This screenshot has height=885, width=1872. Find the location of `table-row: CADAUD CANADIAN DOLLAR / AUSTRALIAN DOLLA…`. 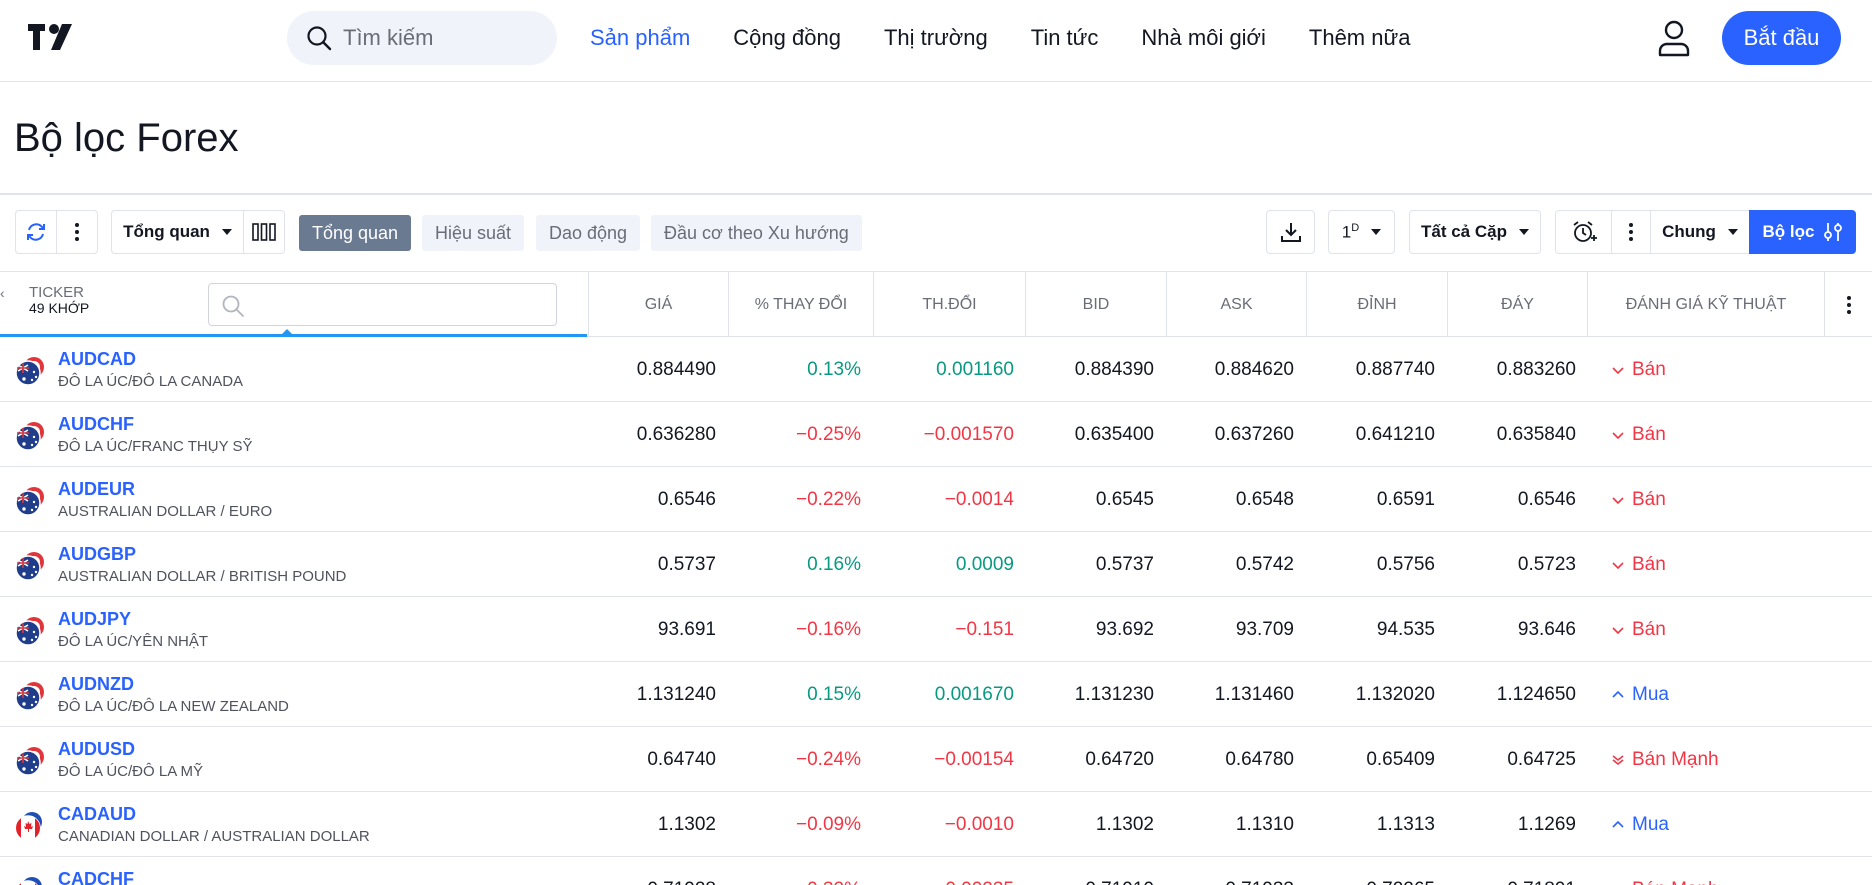

table-row: CADAUD CANADIAN DOLLAR / AUSTRALIAN DOLLA… is located at coordinates (936, 824).